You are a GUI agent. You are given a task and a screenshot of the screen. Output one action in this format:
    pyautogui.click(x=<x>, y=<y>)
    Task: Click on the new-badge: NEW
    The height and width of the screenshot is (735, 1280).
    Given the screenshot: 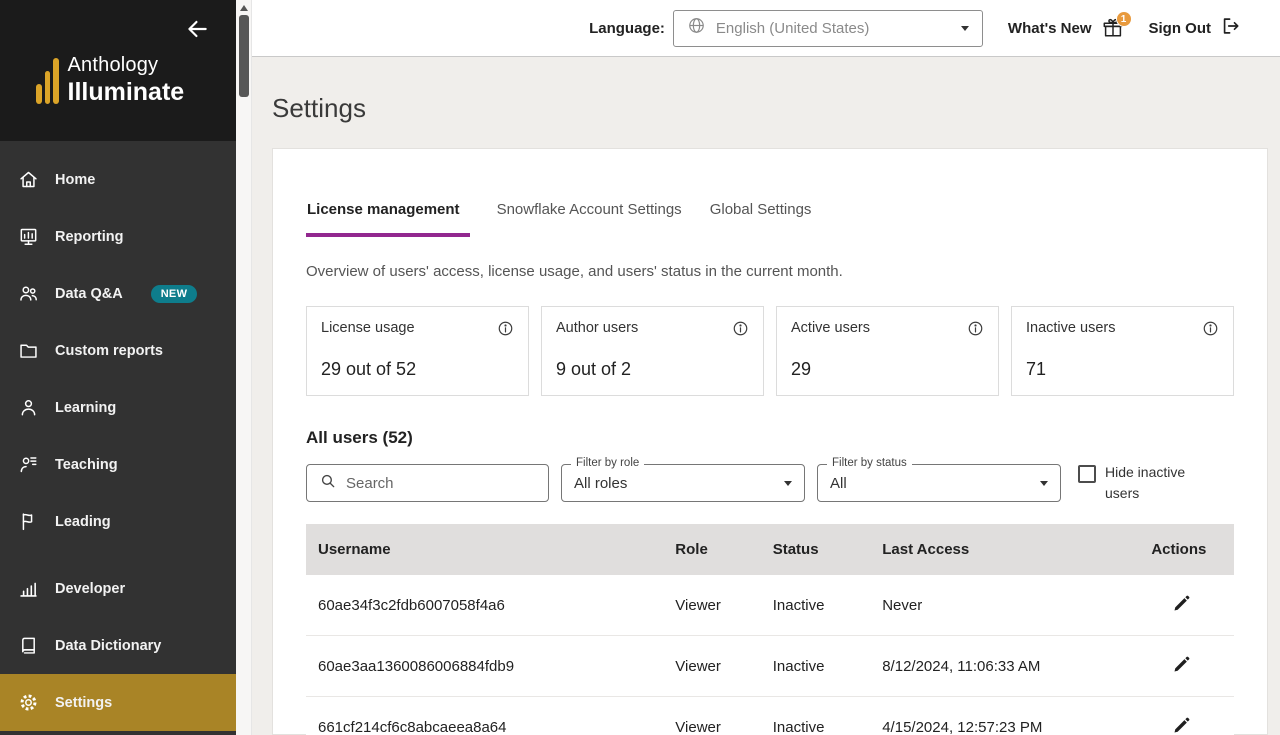 What is the action you would take?
    pyautogui.click(x=174, y=293)
    